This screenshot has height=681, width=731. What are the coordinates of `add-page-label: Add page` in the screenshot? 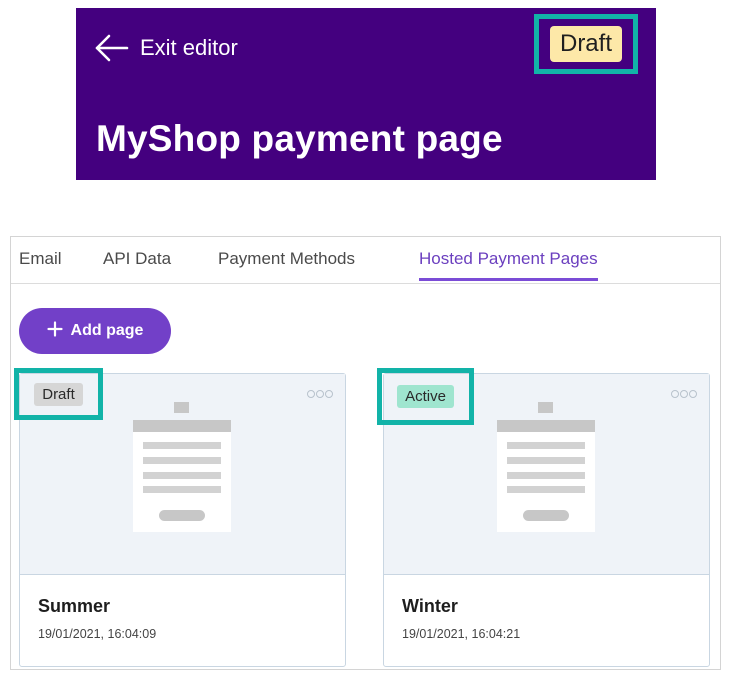 It's located at (107, 330).